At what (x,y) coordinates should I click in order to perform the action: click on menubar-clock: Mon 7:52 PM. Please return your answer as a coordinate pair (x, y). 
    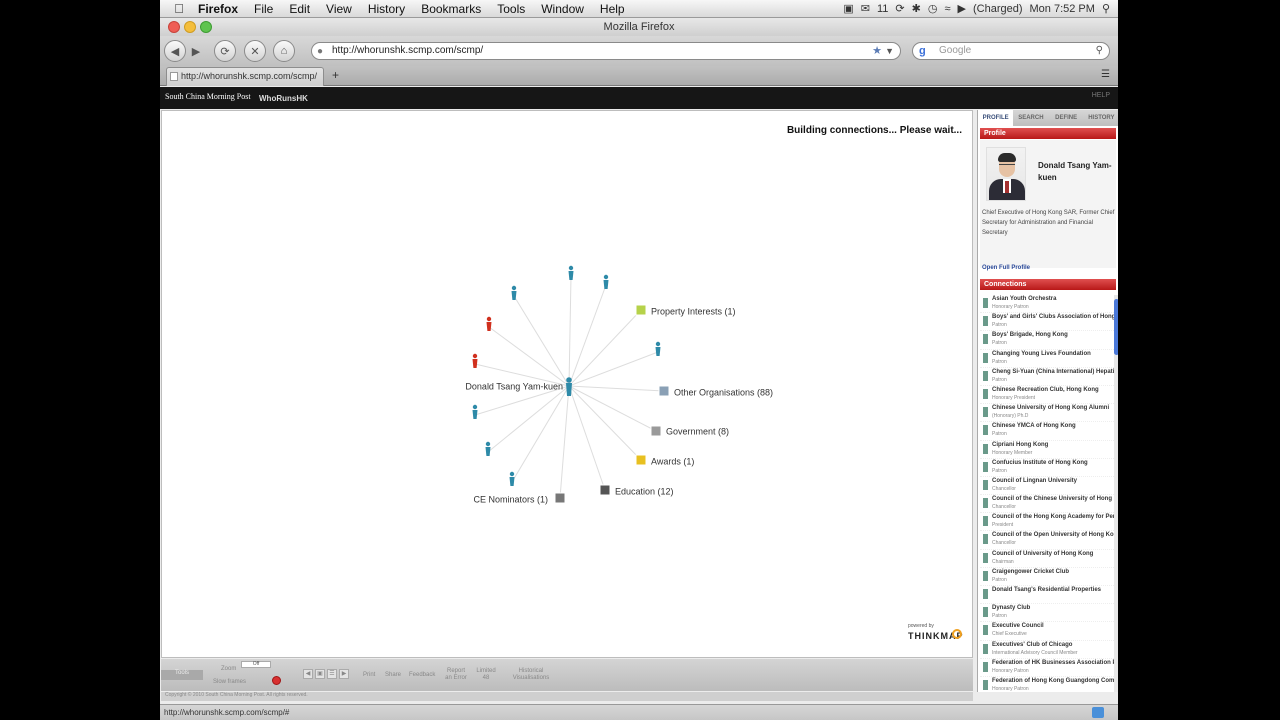
    Looking at the image, I should click on (1062, 9).